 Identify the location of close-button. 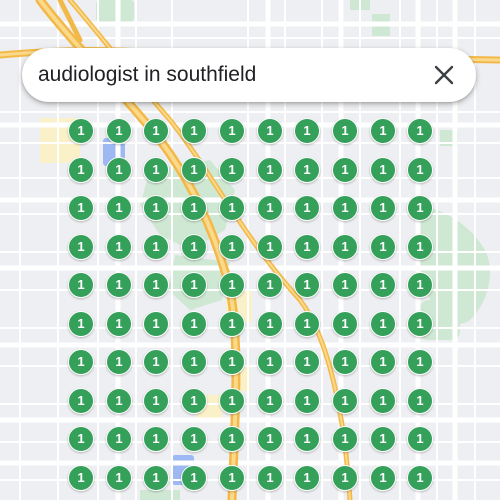
(444, 75).